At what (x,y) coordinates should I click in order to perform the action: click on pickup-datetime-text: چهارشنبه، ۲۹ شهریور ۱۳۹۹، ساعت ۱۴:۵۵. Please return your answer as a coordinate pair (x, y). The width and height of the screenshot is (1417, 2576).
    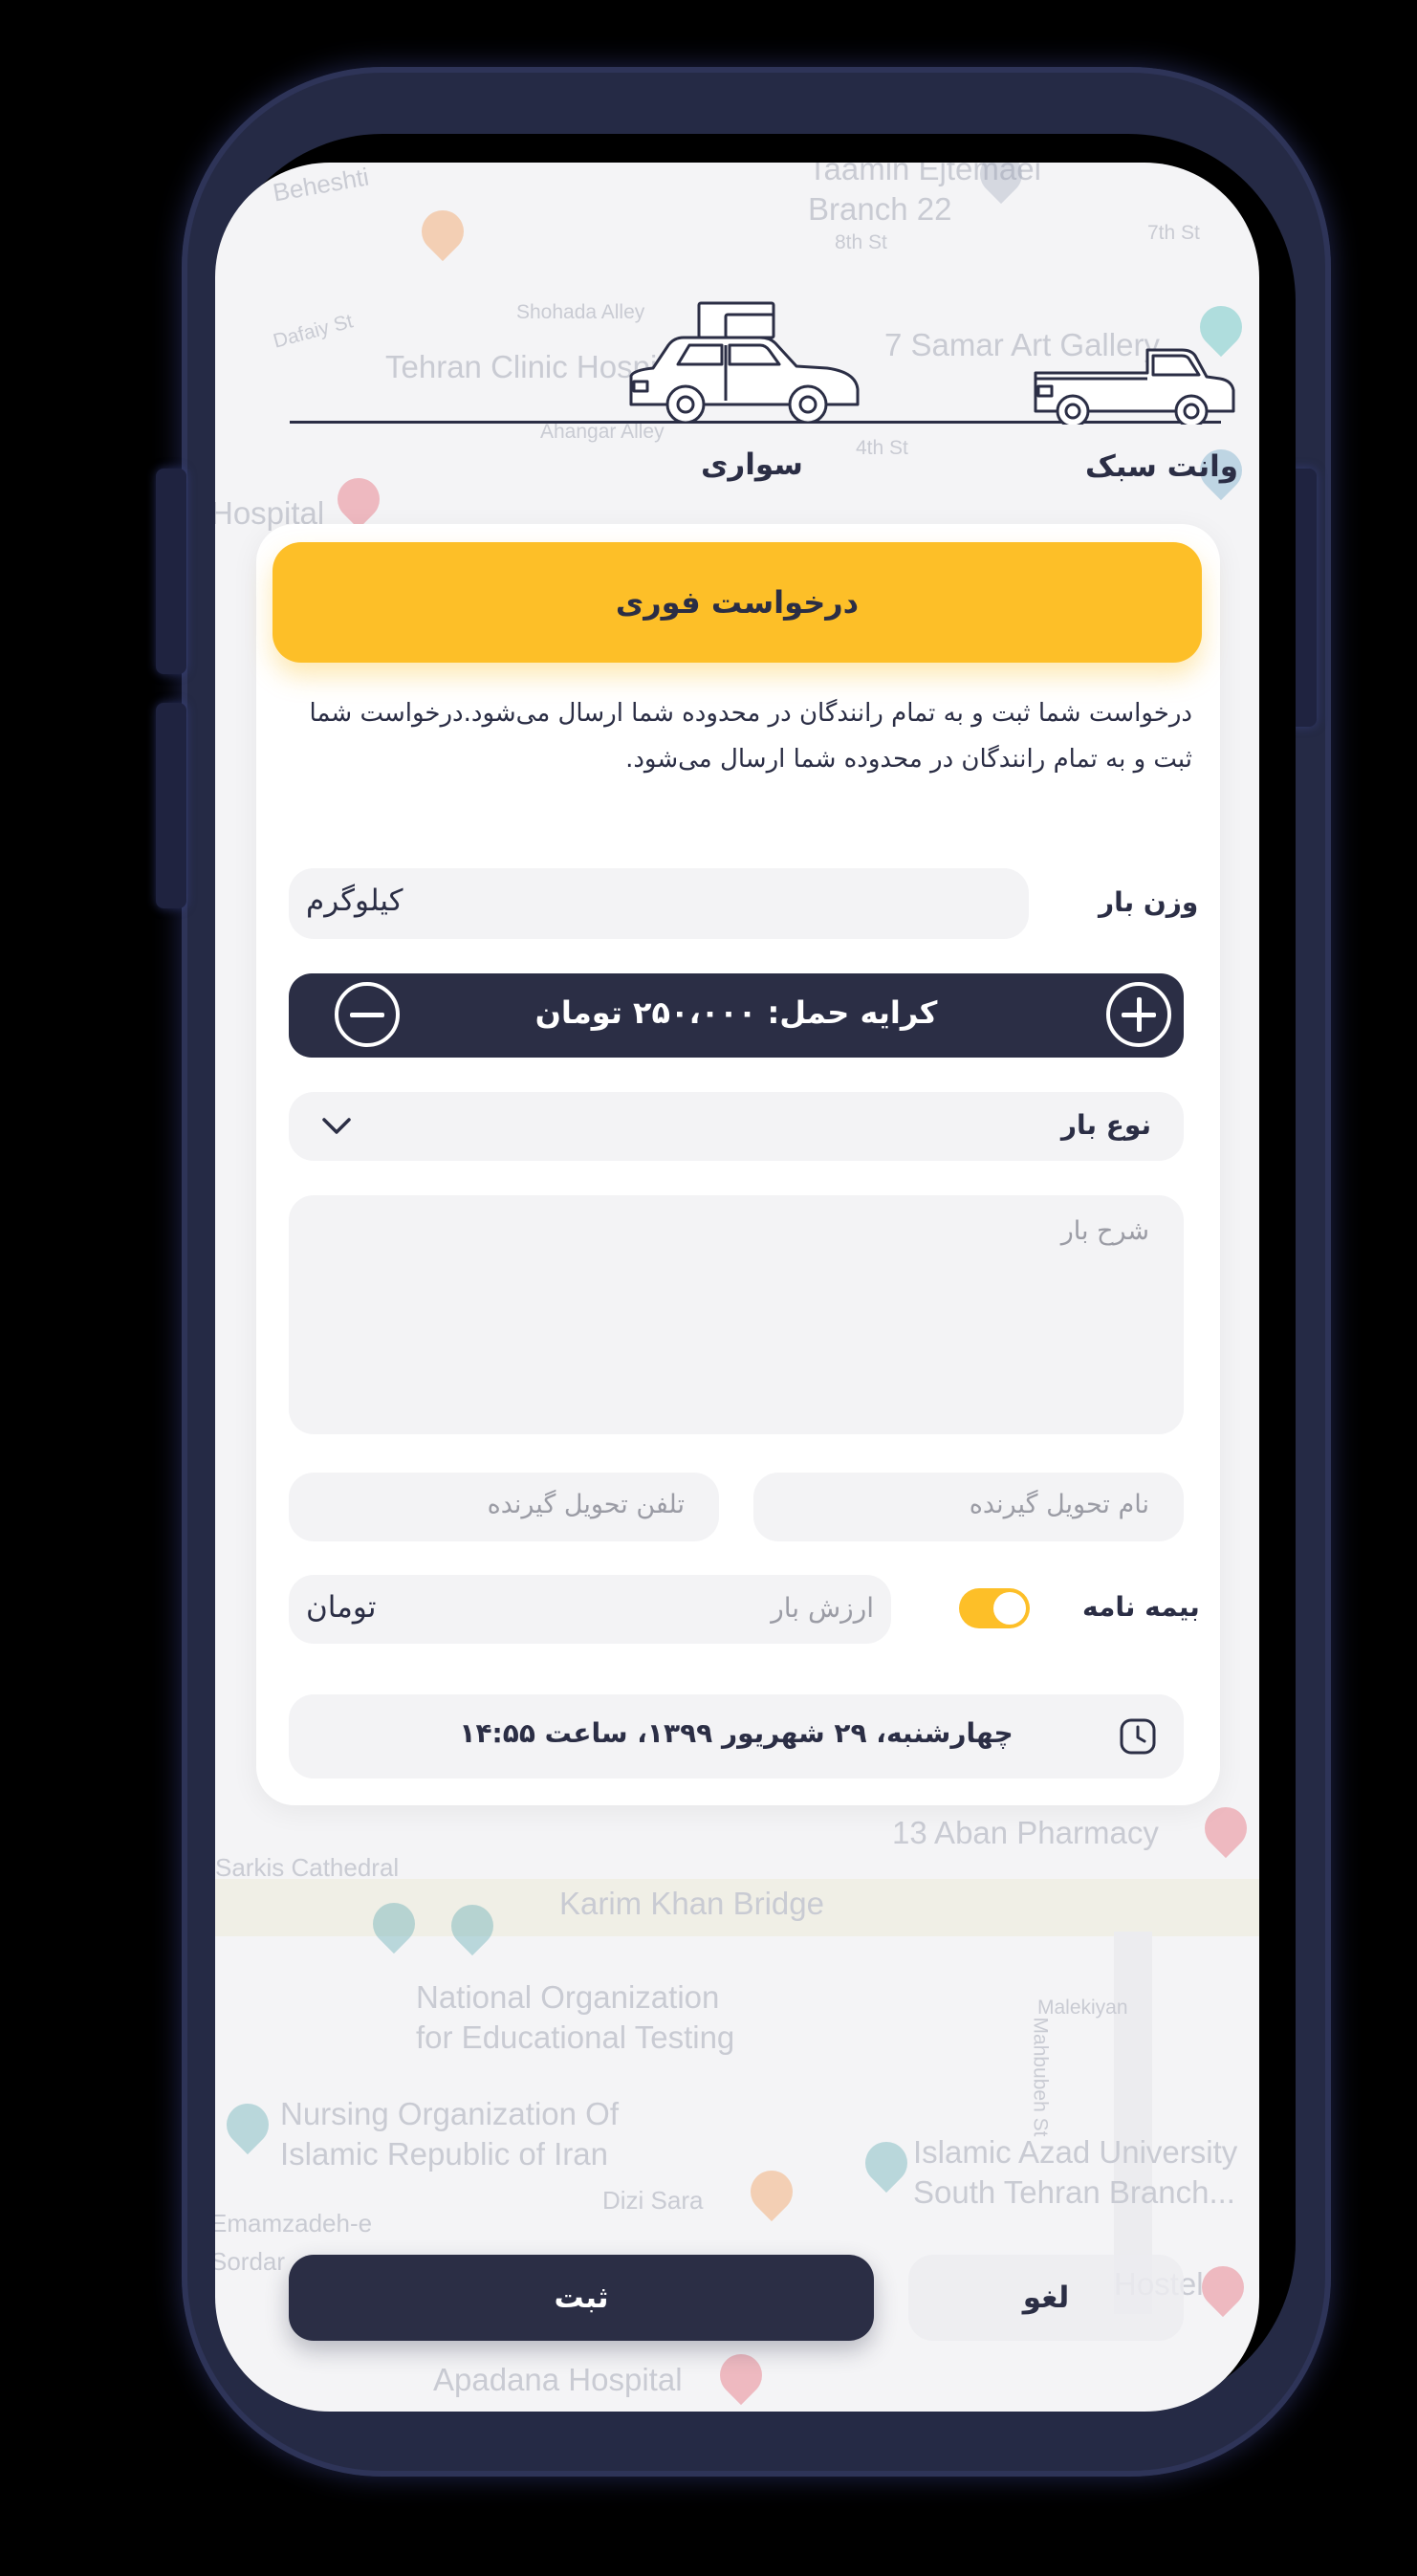
    Looking at the image, I should click on (736, 1733).